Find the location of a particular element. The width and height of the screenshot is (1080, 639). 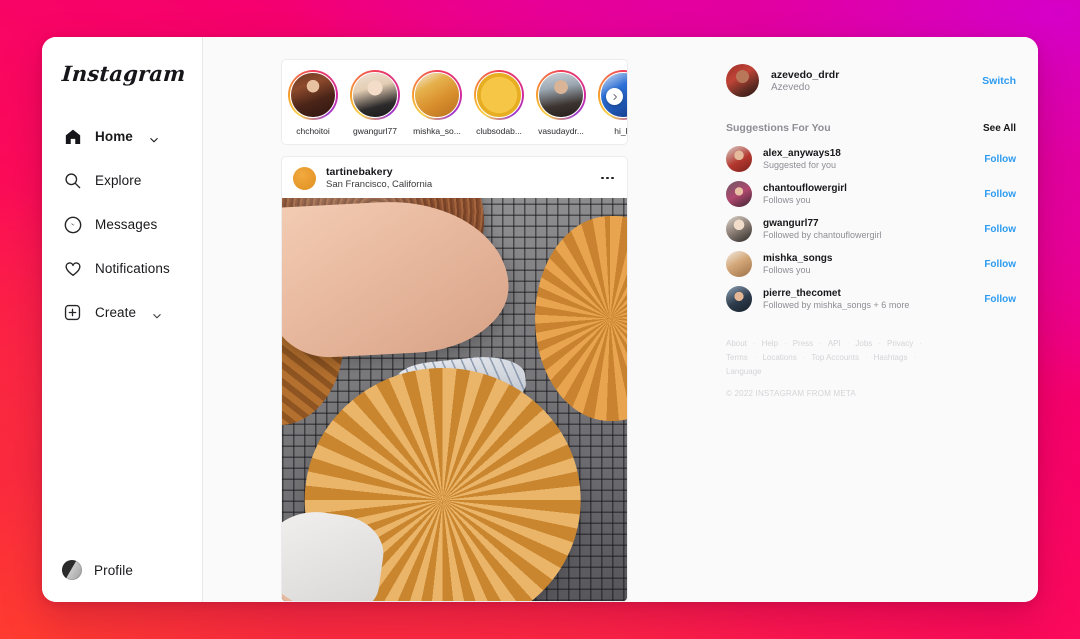

sidebar-item-home: Home is located at coordinates (132, 136).